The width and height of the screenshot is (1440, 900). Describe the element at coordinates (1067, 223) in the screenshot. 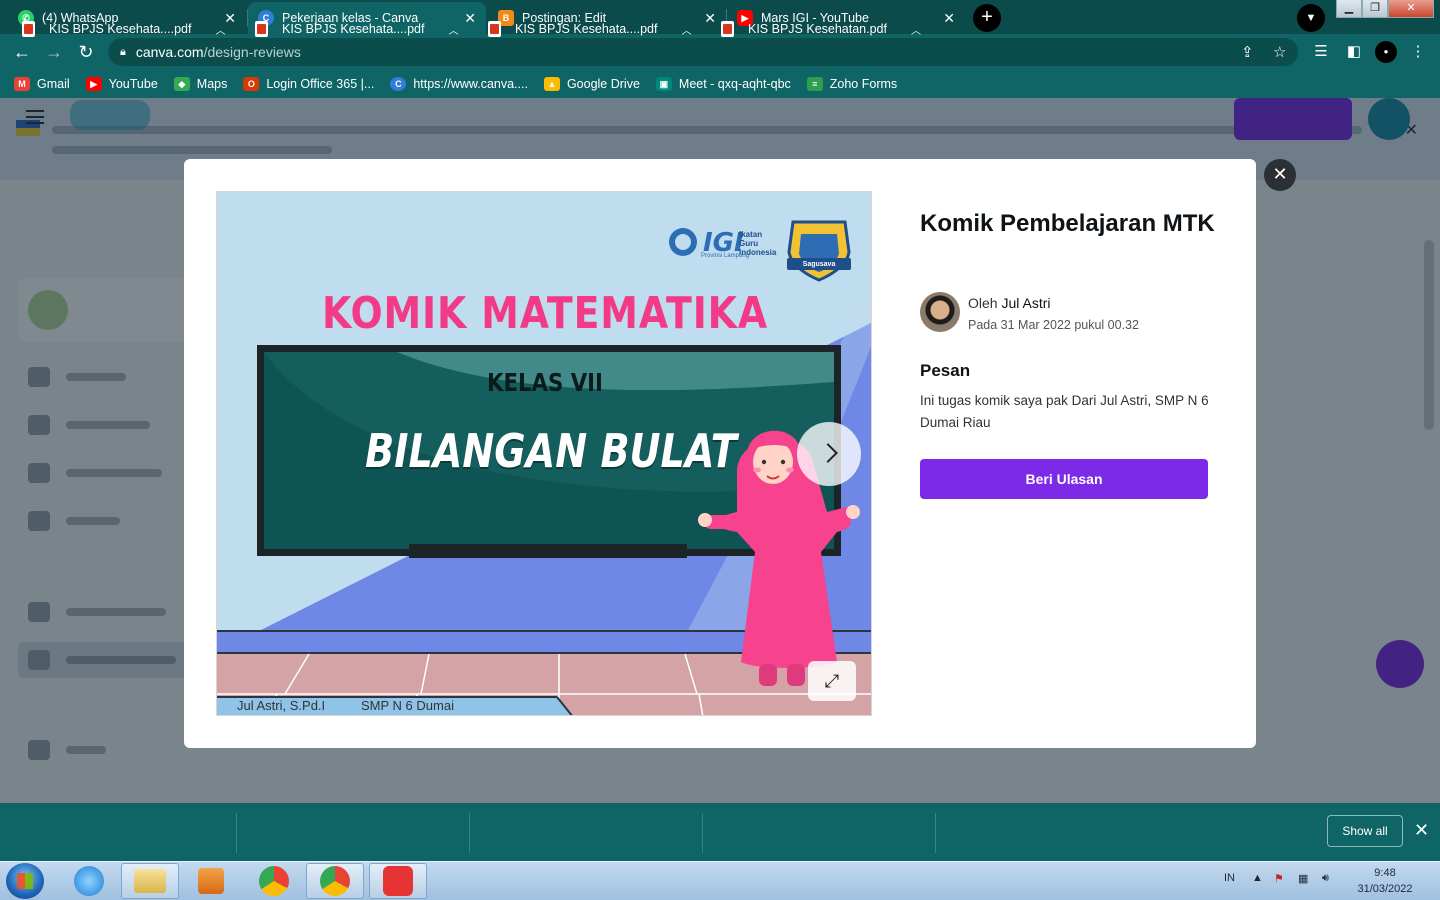

I see `design-title: Komik Pembelajaran MTK` at that location.